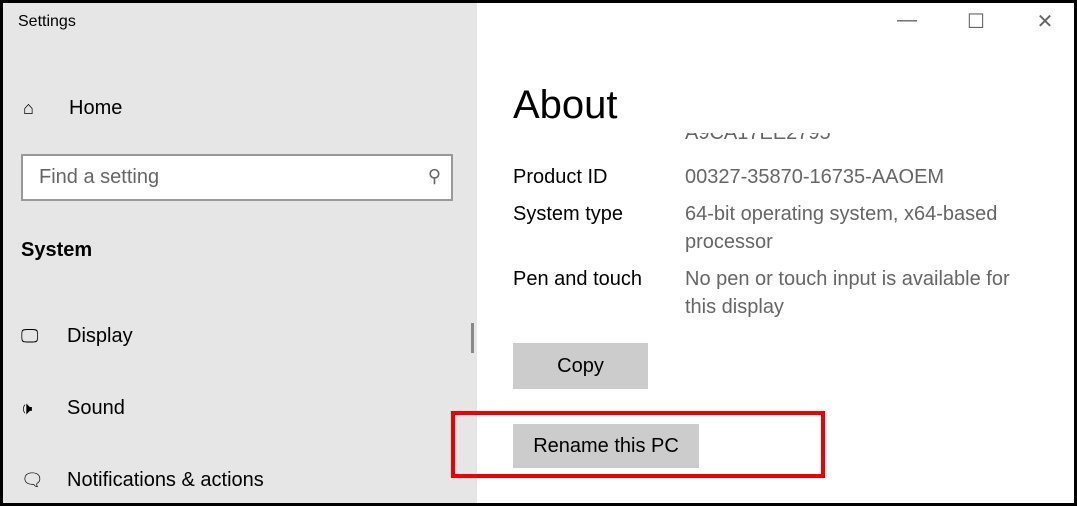  Describe the element at coordinates (1045, 21) in the screenshot. I see `close-icon: ✕` at that location.